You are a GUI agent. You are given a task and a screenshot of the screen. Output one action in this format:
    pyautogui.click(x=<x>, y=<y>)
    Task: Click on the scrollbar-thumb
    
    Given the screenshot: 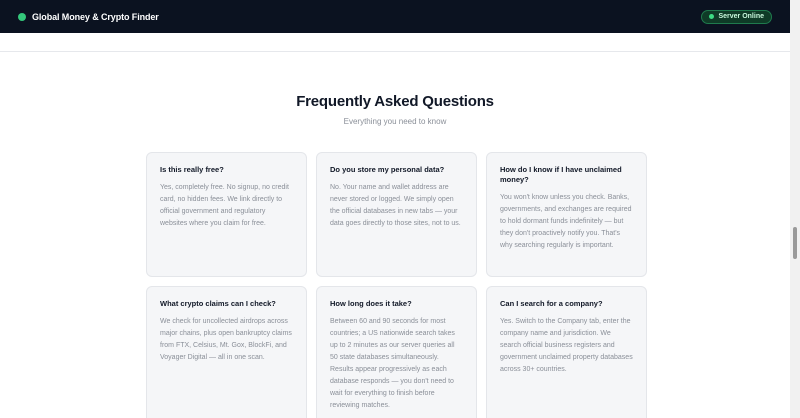 What is the action you would take?
    pyautogui.click(x=795, y=243)
    